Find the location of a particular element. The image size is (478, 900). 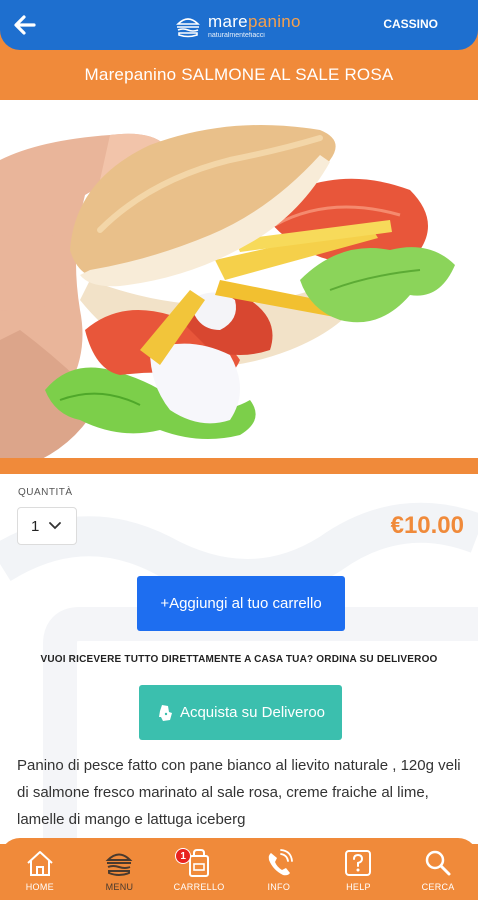

chevron-down-icon is located at coordinates (55, 526).